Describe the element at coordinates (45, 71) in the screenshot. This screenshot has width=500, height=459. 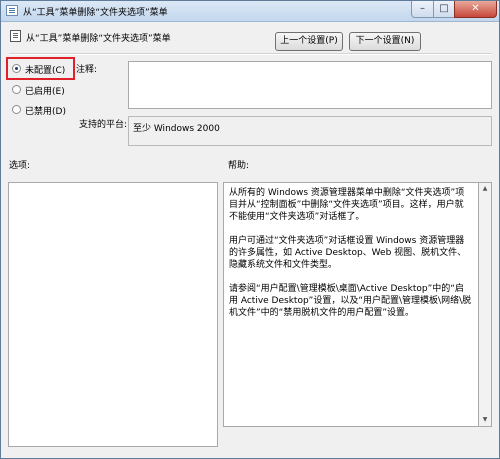
I see `radio-label-not-configured: 未配置(C)` at that location.